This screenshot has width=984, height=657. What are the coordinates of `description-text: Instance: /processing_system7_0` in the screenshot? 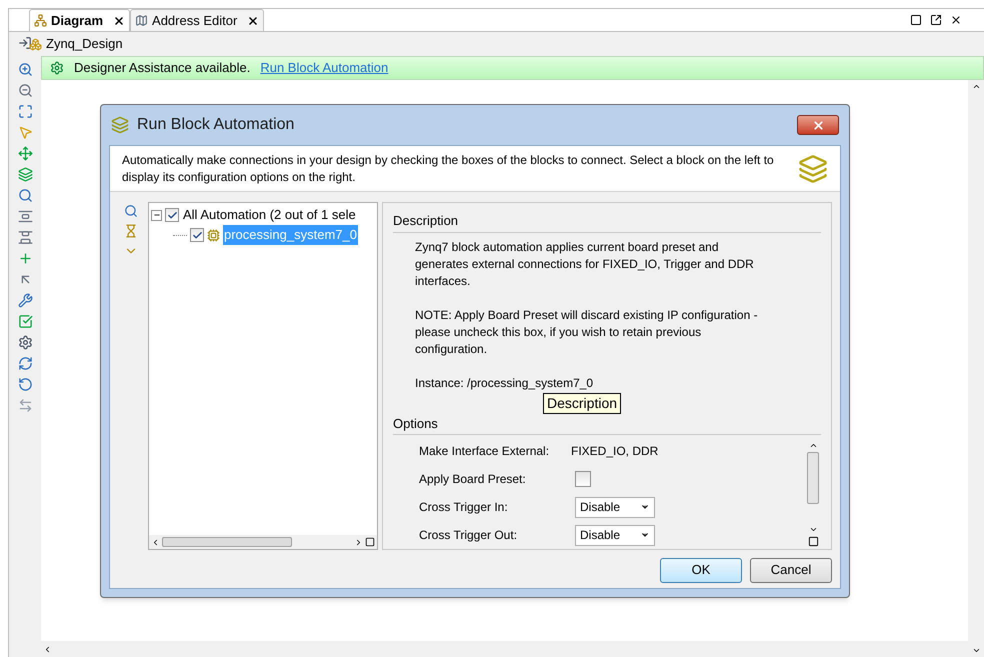 It's located at (504, 383).